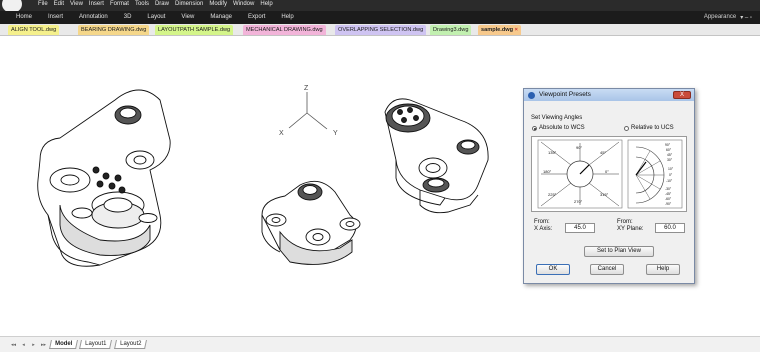 The image size is (760, 352). What do you see at coordinates (579, 147) in the screenshot?
I see `compass-label-90: 90°` at bounding box center [579, 147].